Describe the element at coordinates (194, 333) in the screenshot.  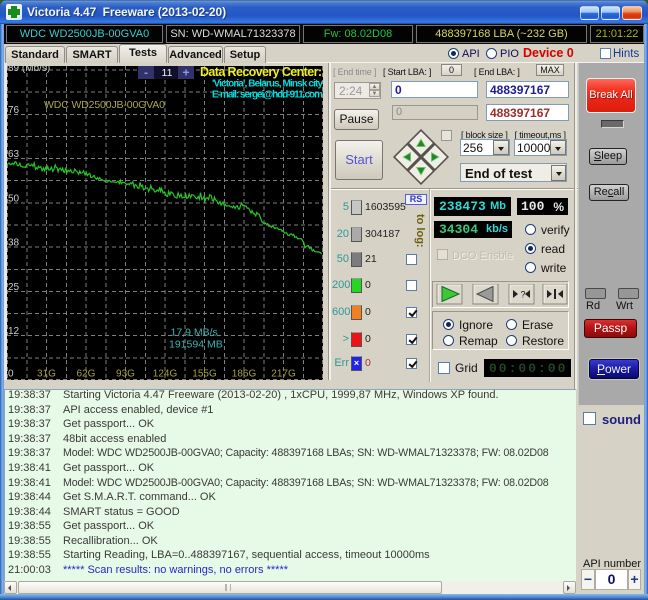
I see `svg-text: 17,9 MB/s` at that location.